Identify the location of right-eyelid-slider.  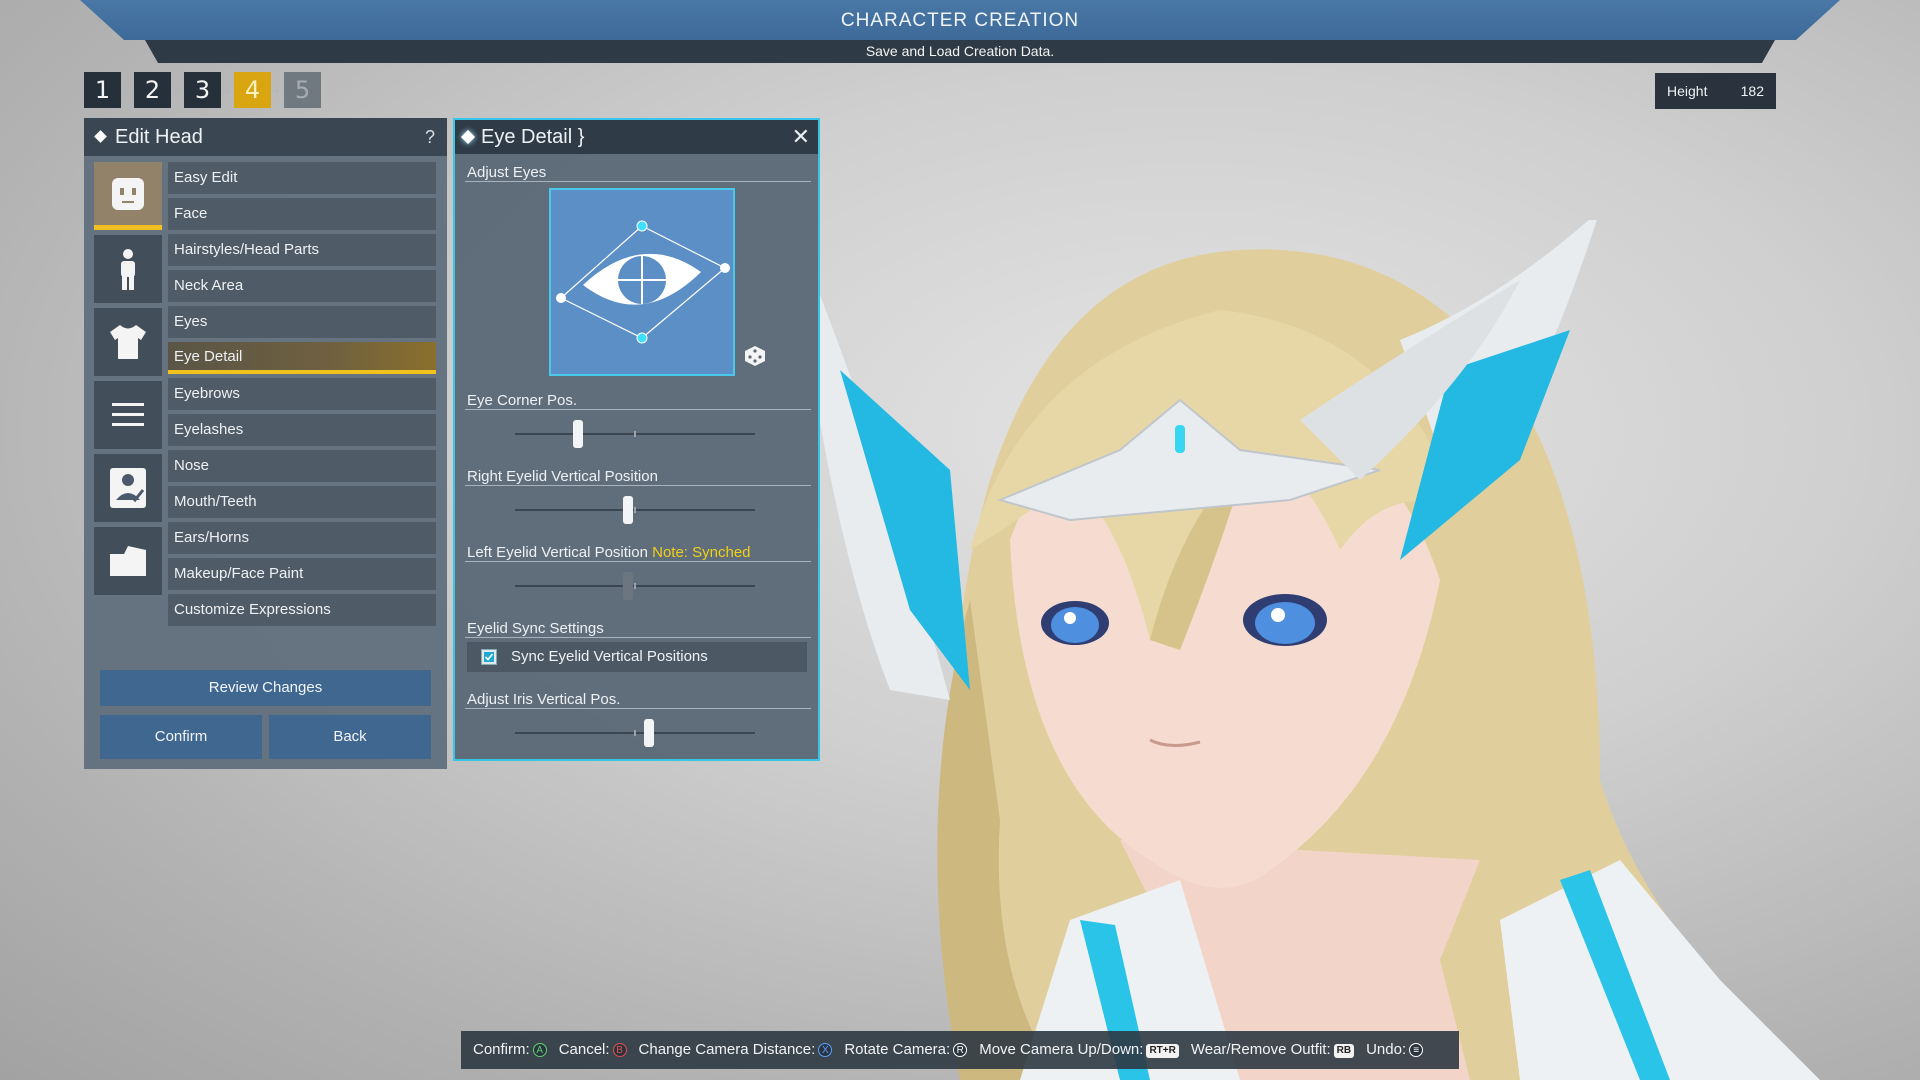
(635, 510).